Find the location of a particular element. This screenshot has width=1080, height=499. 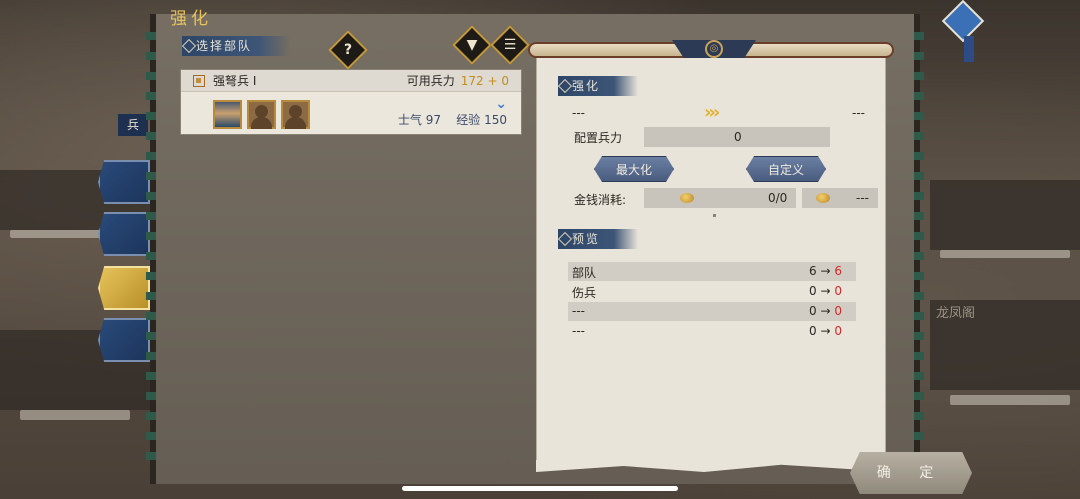

custom-button: 自定义 is located at coordinates (786, 169).